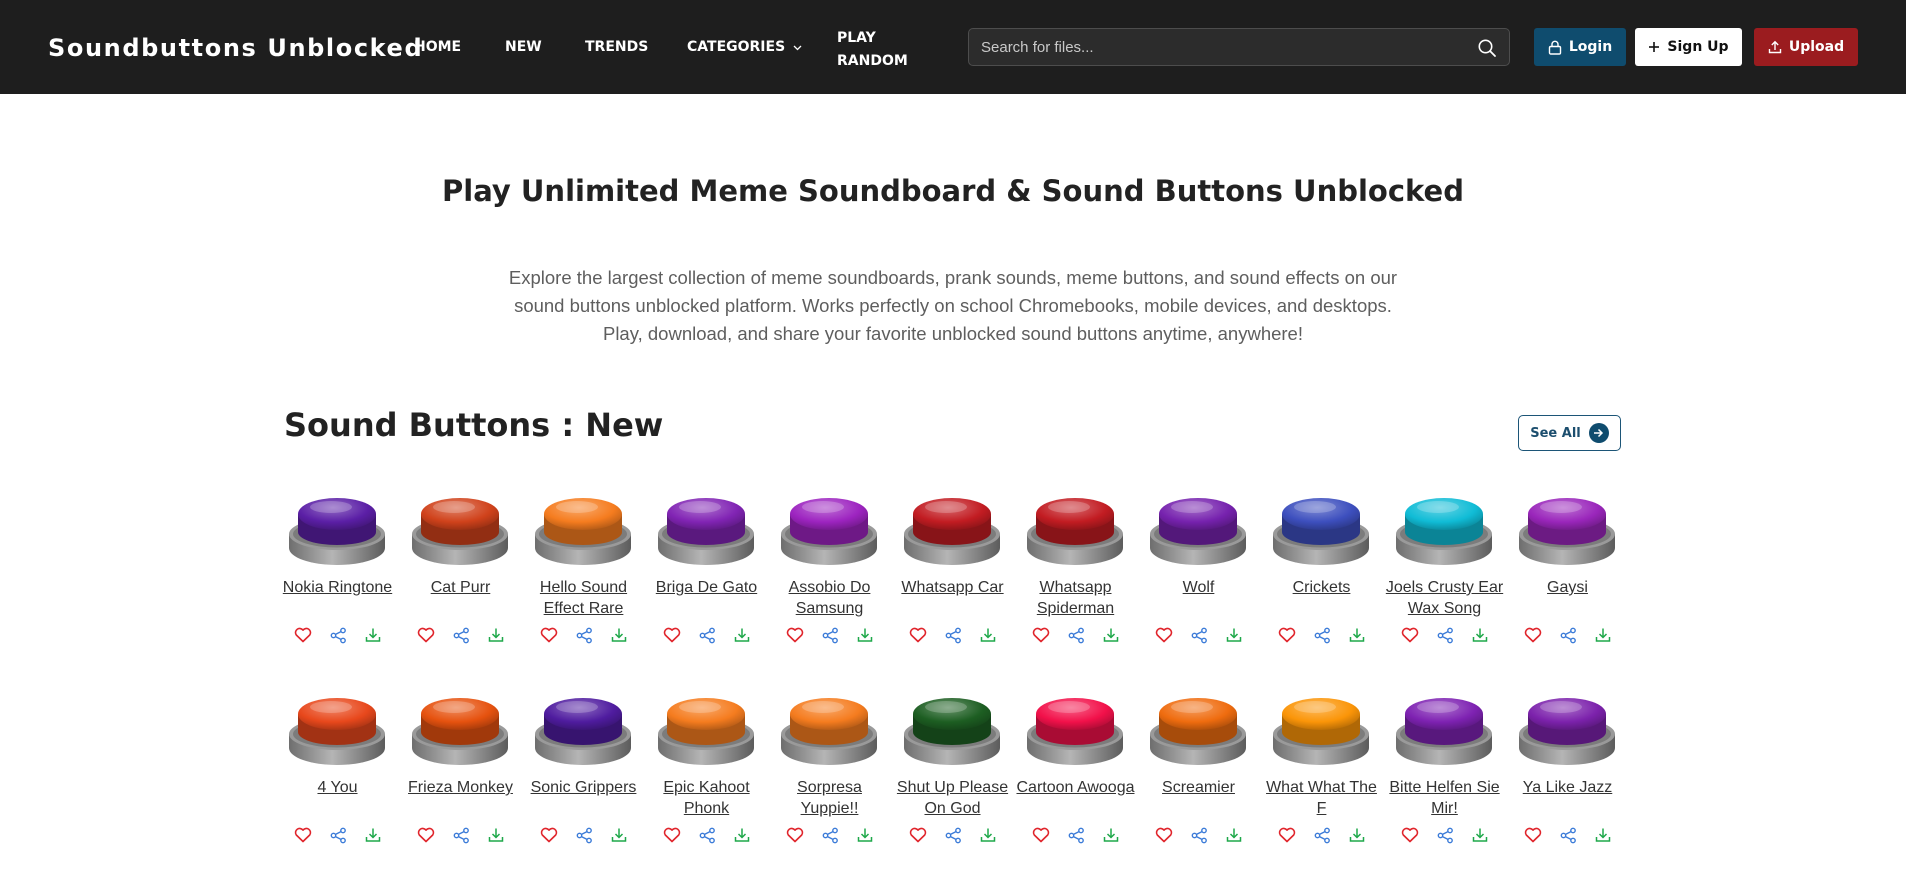 The image size is (1906, 888). I want to click on sound-title-link: Whatsapp Car, so click(952, 587).